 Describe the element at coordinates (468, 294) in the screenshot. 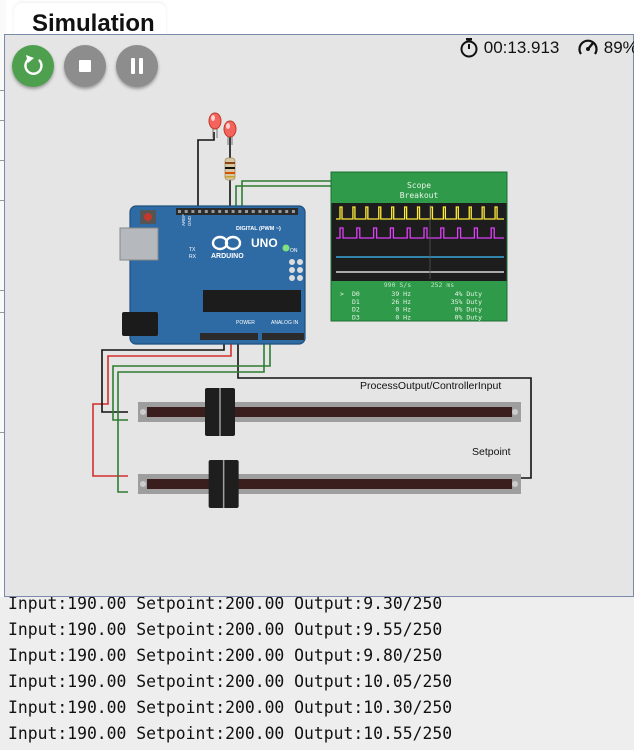

I see `scope-row-cell: 4% Duty` at that location.